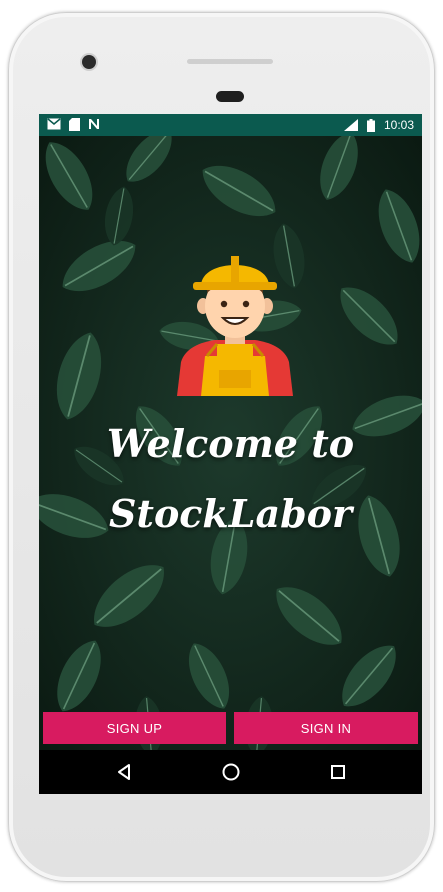 Image resolution: width=443 pixels, height=892 pixels. What do you see at coordinates (124, 772) in the screenshot?
I see `back-icon` at bounding box center [124, 772].